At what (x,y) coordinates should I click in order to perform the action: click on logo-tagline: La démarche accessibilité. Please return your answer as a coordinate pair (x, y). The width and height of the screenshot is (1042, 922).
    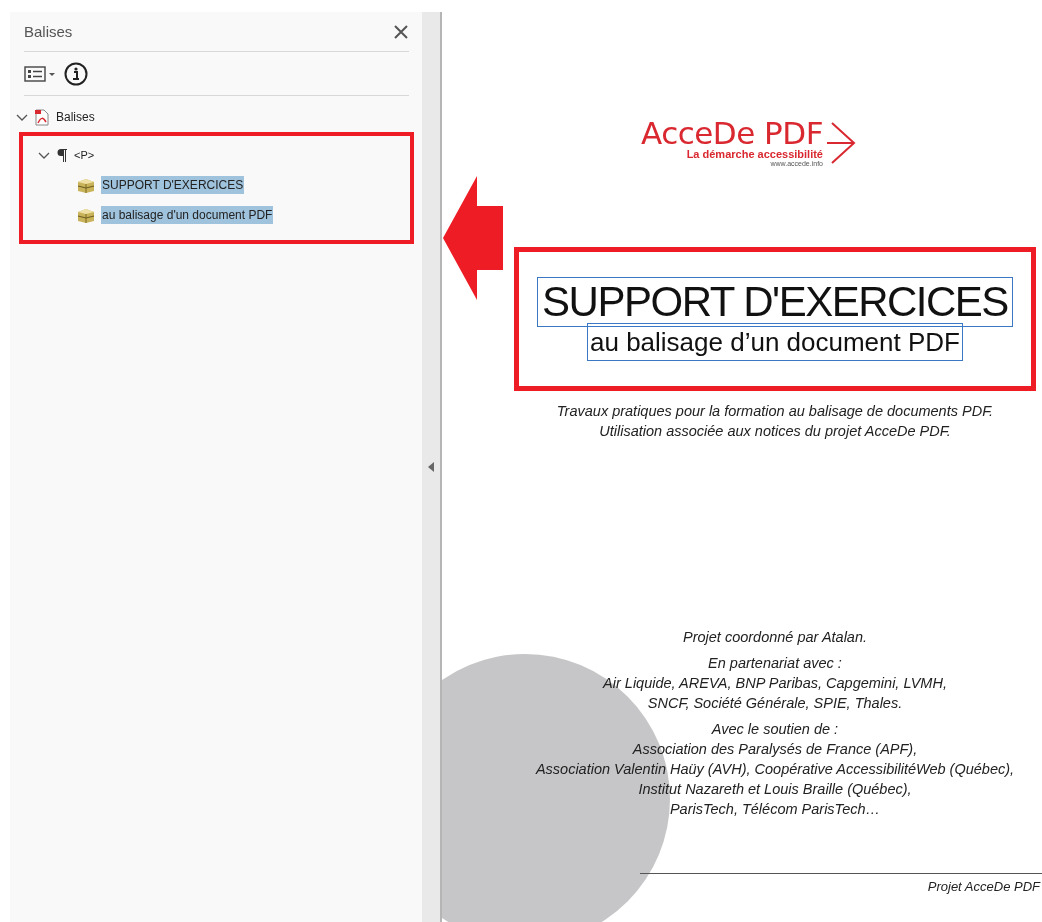
    Looking at the image, I should click on (754, 154).